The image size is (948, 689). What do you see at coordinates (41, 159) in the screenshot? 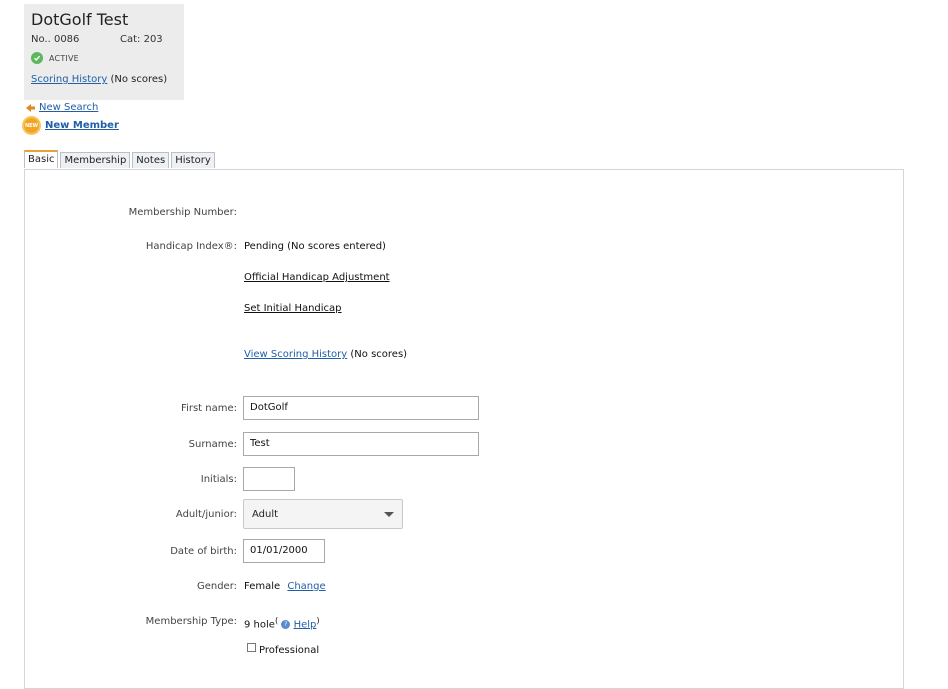
I see `tab-basic: Basic` at bounding box center [41, 159].